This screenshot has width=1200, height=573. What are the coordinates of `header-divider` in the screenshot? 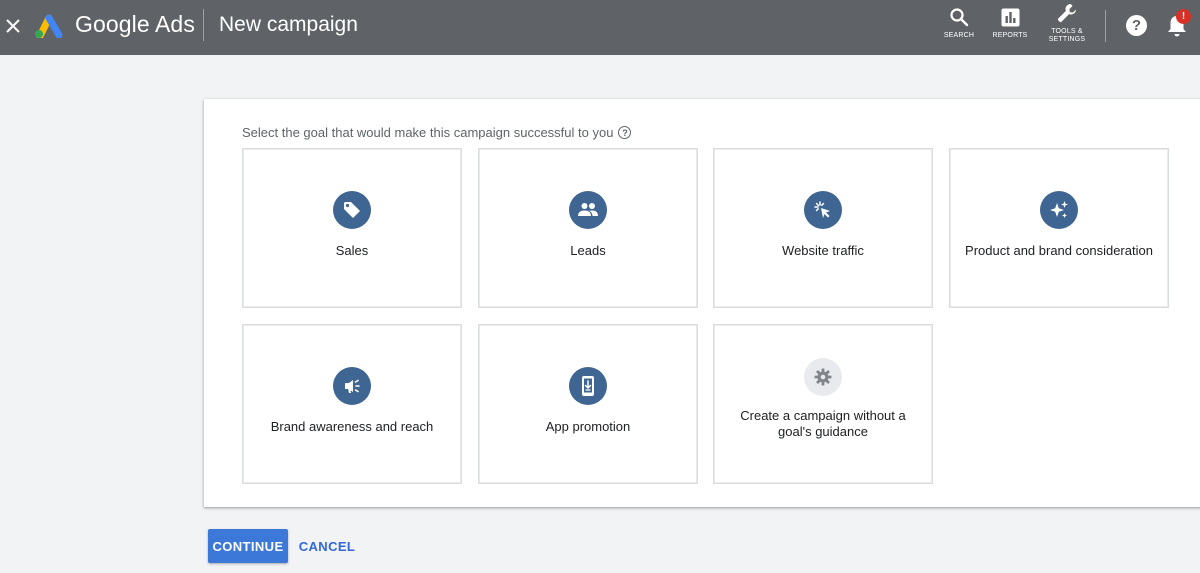 It's located at (203, 25).